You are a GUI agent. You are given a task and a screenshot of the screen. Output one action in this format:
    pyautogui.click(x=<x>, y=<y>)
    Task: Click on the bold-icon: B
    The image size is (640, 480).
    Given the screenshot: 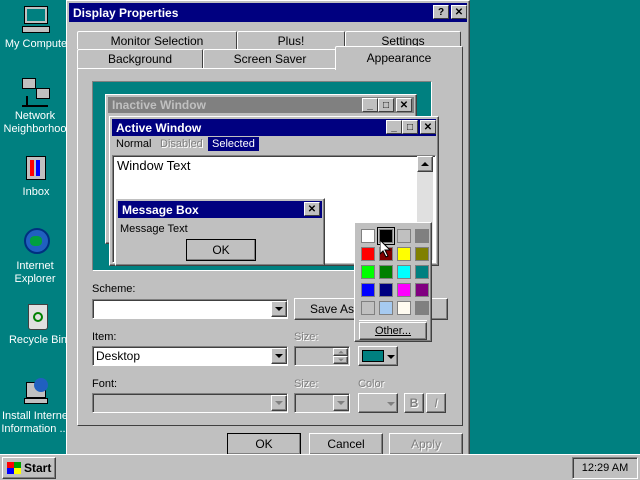 What is the action you would take?
    pyautogui.click(x=414, y=403)
    